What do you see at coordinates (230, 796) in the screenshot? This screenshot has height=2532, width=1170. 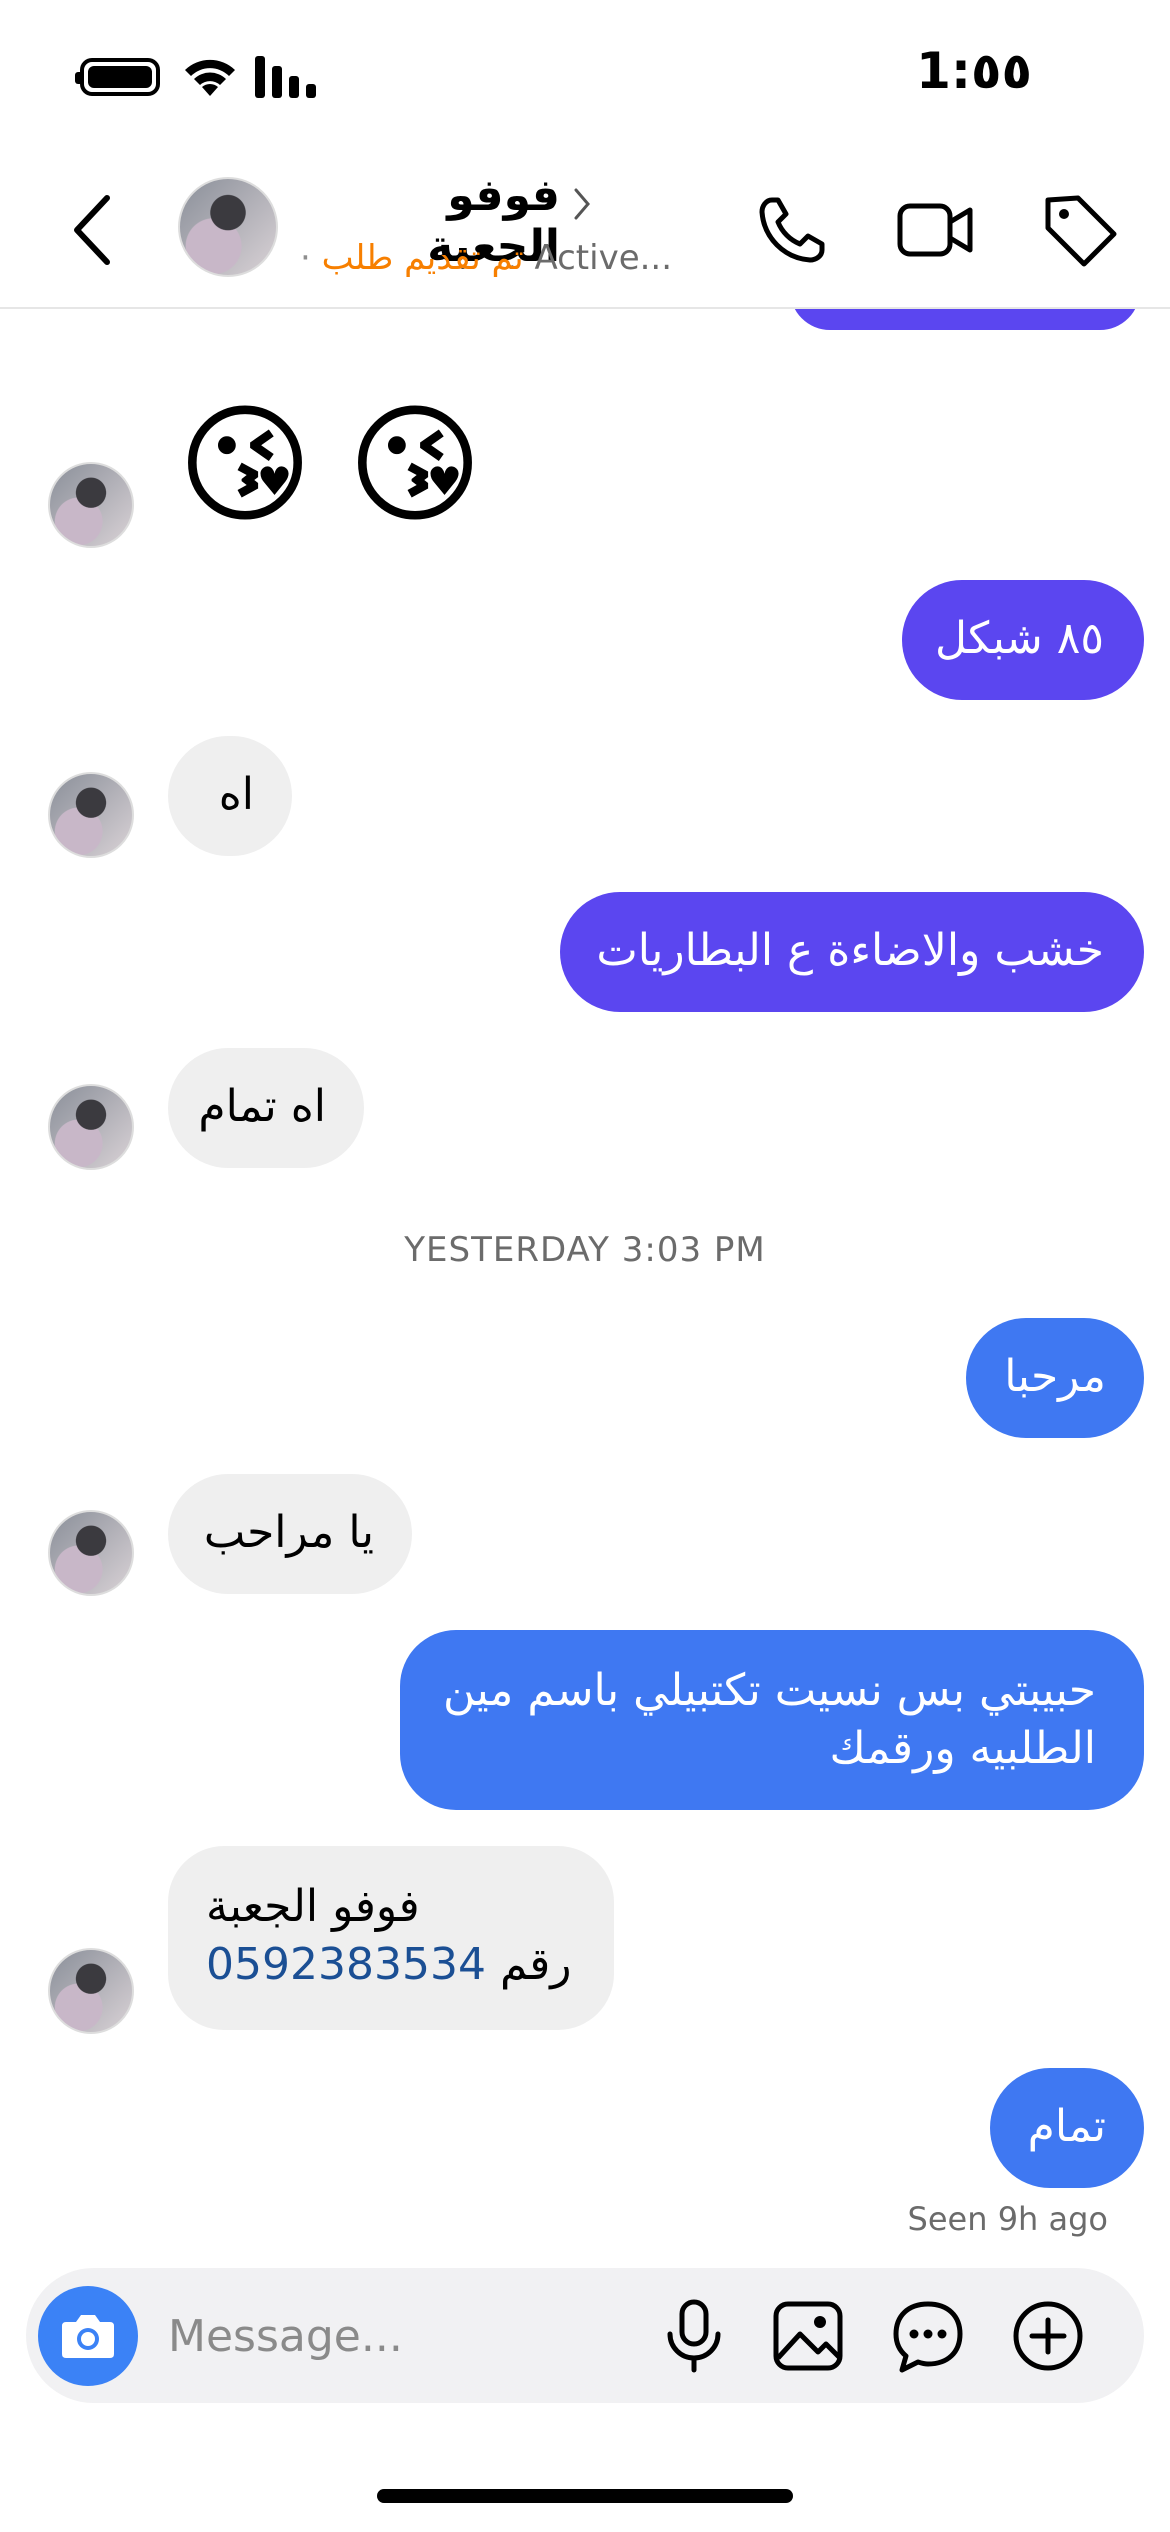 I see `message-bubble: اه` at bounding box center [230, 796].